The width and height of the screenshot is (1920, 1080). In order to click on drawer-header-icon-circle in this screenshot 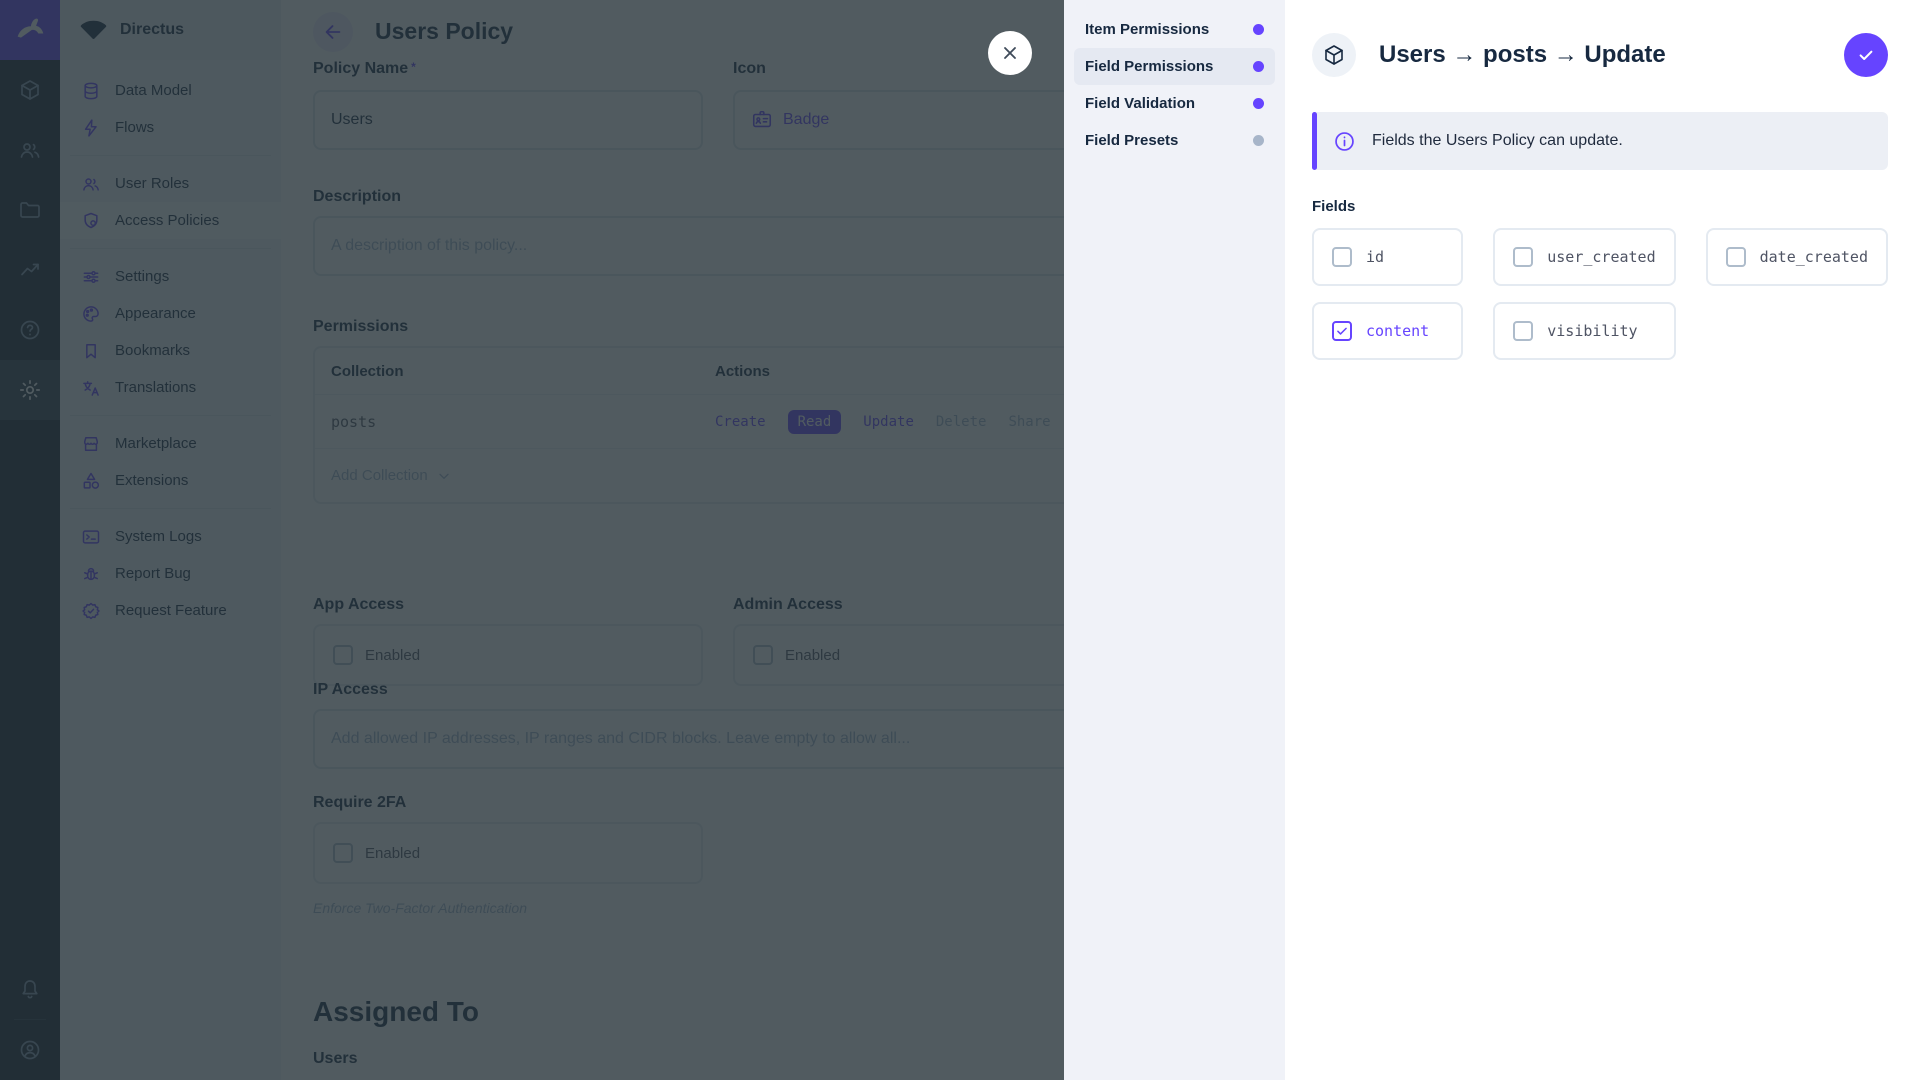, I will do `click(1334, 55)`.